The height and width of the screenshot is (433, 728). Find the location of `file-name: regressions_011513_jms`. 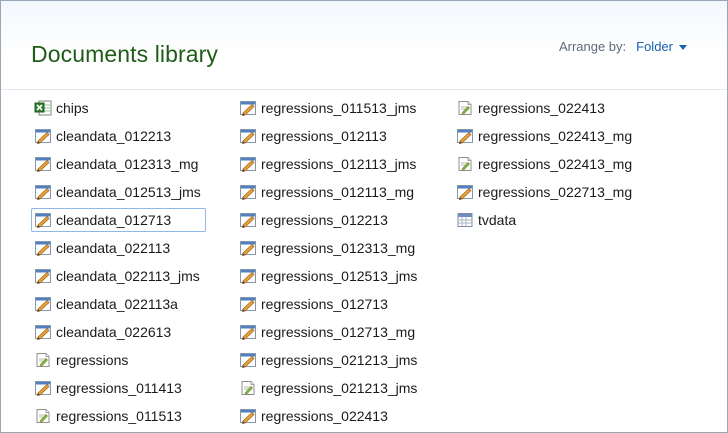

file-name: regressions_011513_jms is located at coordinates (339, 108).